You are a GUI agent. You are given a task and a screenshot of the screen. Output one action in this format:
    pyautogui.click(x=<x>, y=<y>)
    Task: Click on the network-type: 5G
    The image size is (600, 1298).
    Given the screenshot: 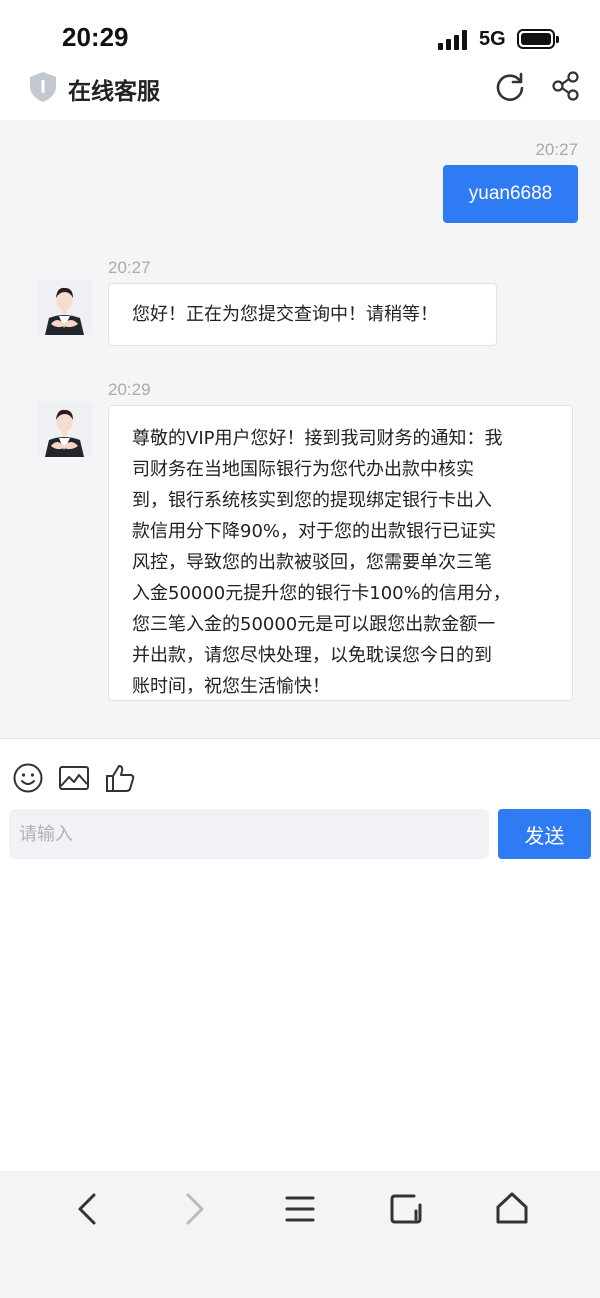 What is the action you would take?
    pyautogui.click(x=492, y=39)
    